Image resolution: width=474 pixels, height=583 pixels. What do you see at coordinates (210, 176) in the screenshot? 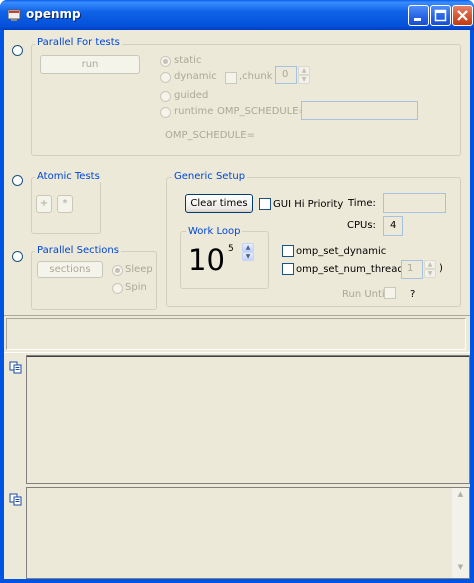
I see `generic-setup-label: Generic Setup` at bounding box center [210, 176].